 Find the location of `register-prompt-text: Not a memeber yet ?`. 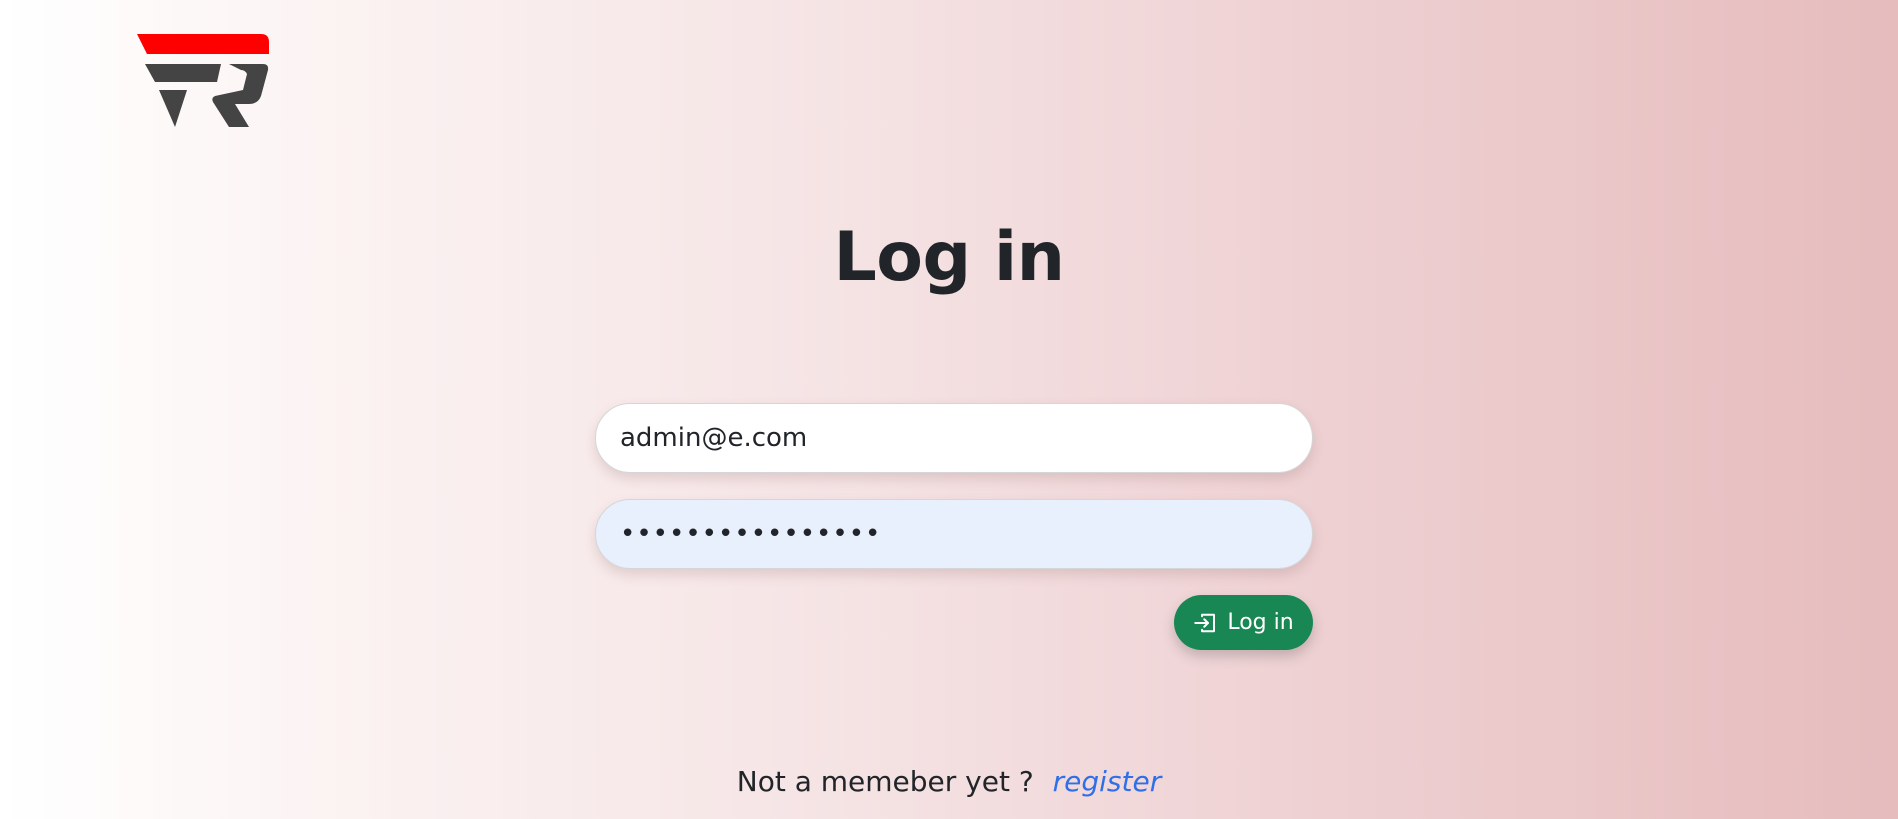

register-prompt-text: Not a memeber yet ? is located at coordinates (885, 781).